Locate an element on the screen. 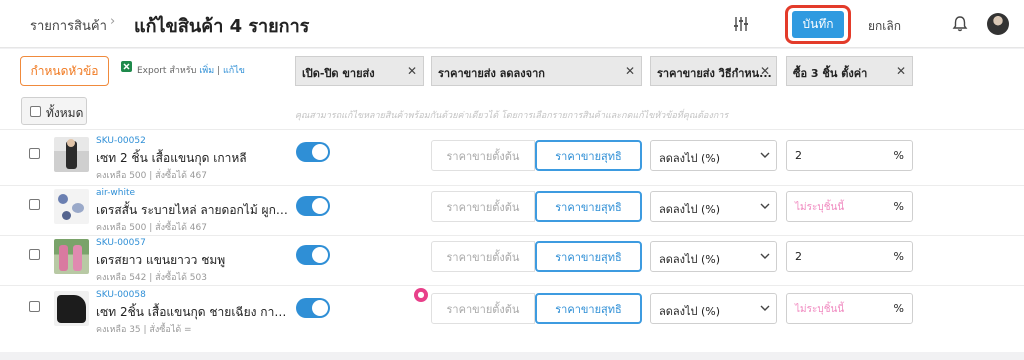  define-header-button: กำหนดหัวข้อ is located at coordinates (64, 71).